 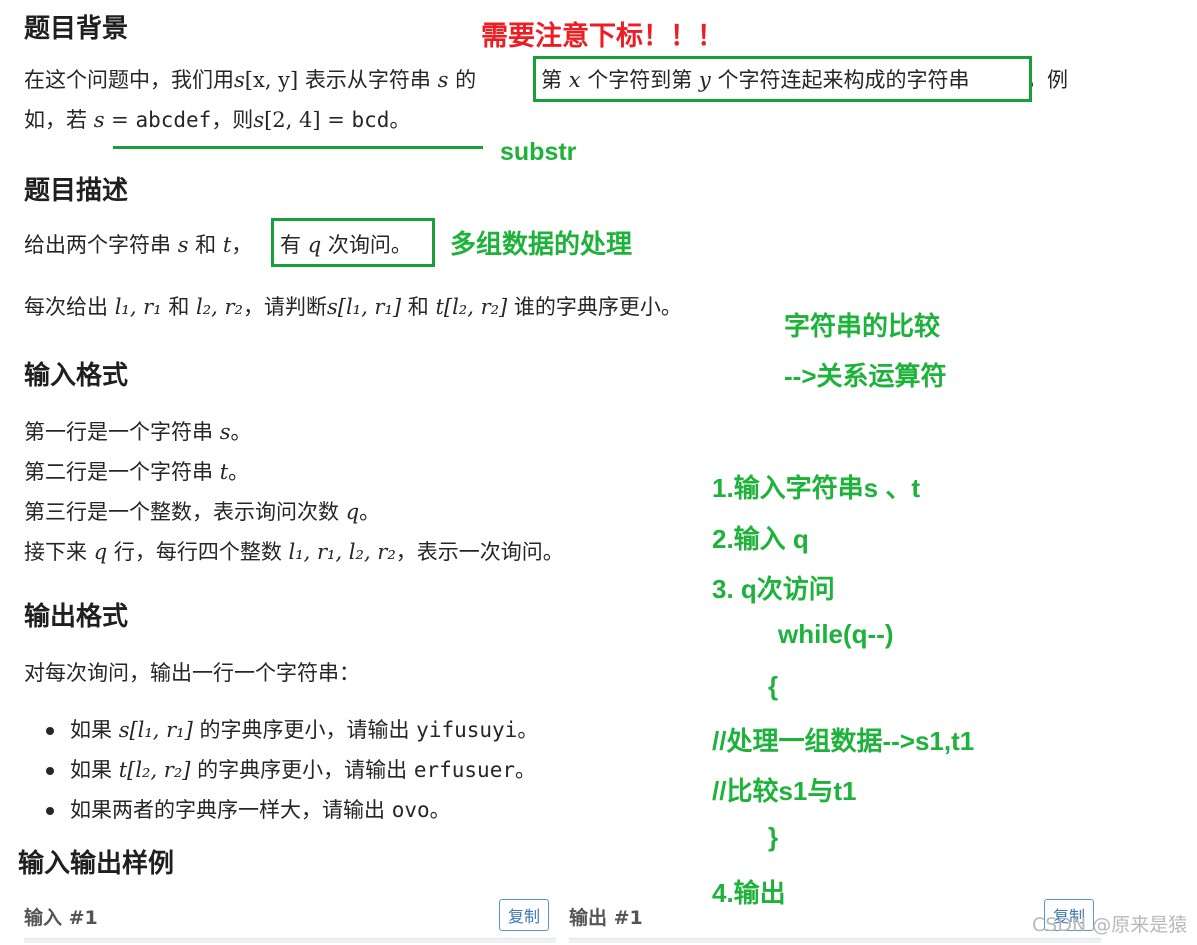 I want to click on background-line-2: 如，若 s = abcdef，则s[2, 4] = bcd。, so click(x=217, y=119).